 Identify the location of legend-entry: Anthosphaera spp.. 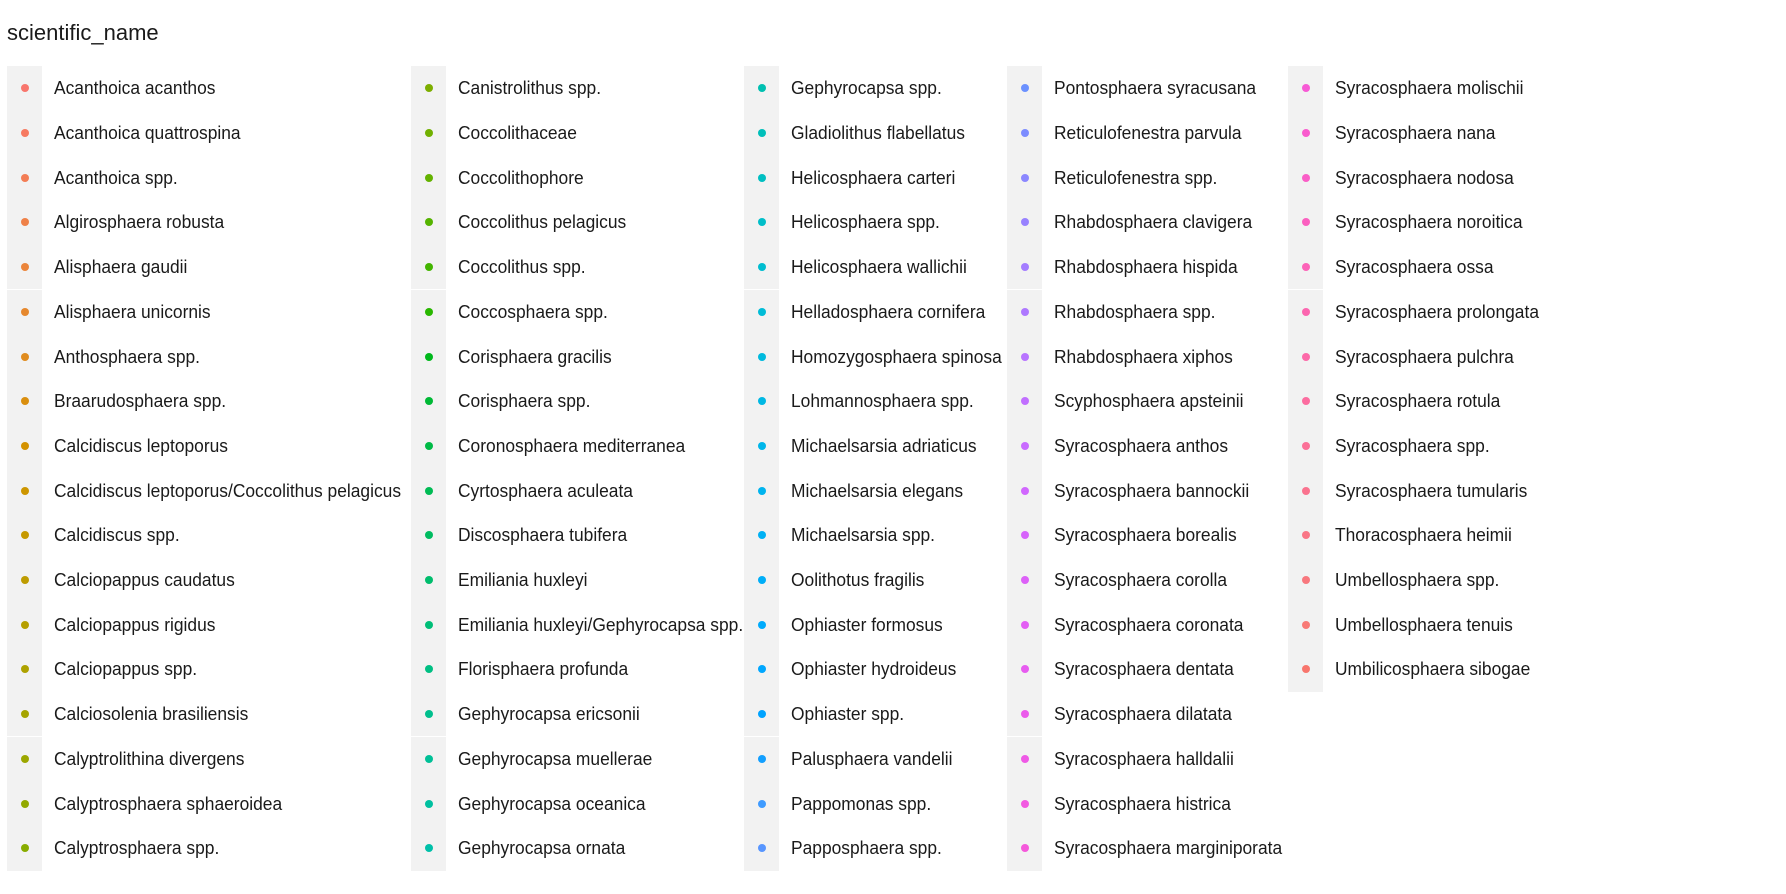
(108, 356).